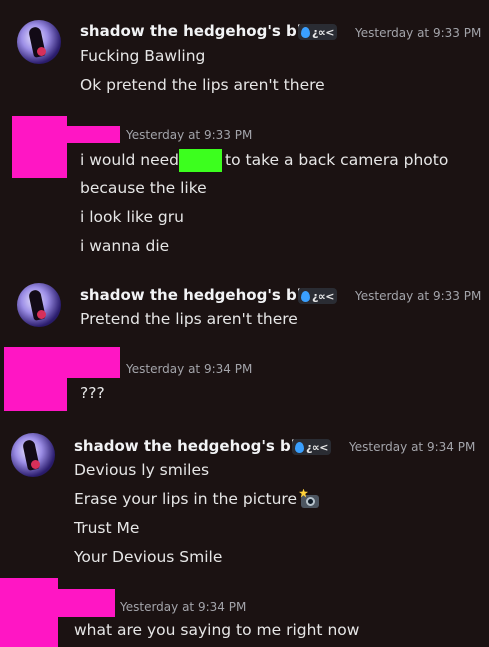  I want to click on message-text: i look like gru, so click(132, 217).